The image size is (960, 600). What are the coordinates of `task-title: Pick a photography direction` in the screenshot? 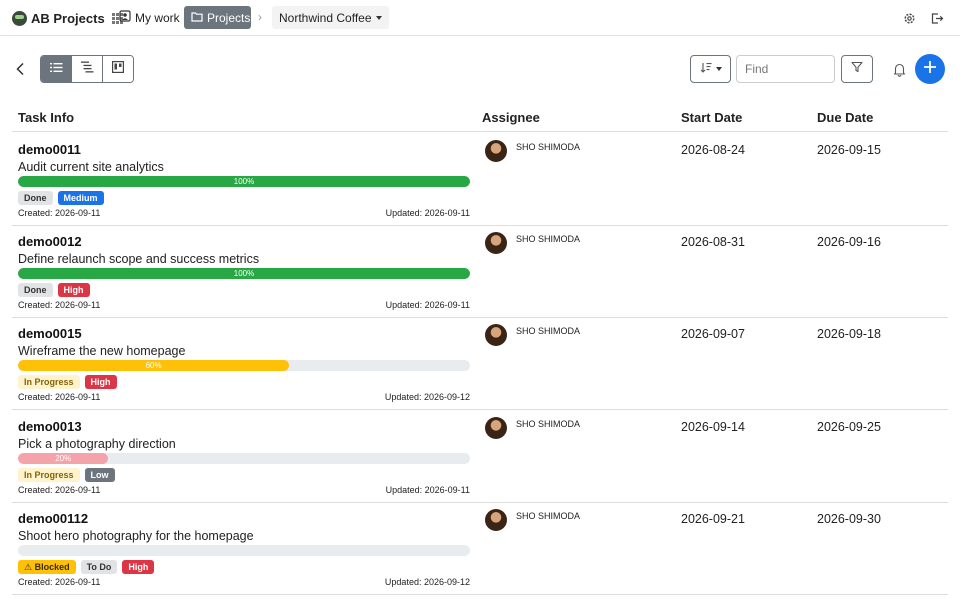 It's located at (97, 444).